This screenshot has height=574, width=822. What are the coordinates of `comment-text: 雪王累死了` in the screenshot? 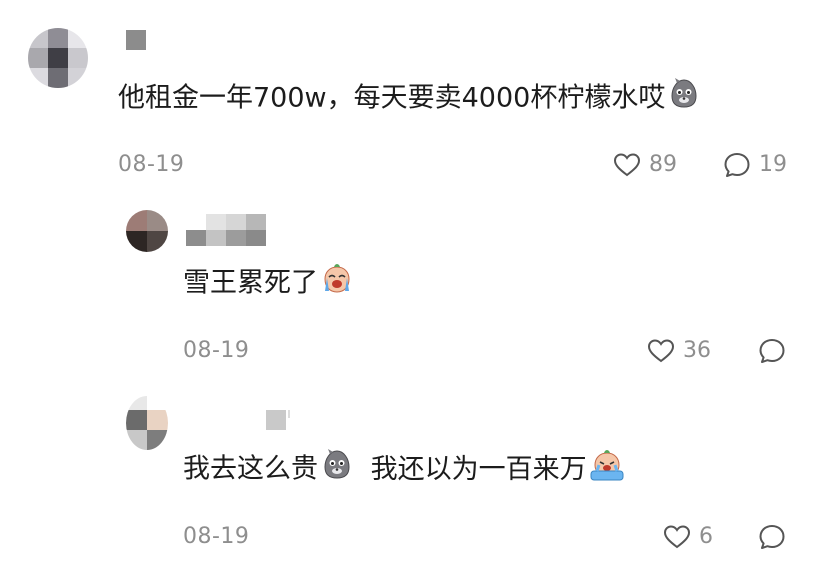 It's located at (268, 284).